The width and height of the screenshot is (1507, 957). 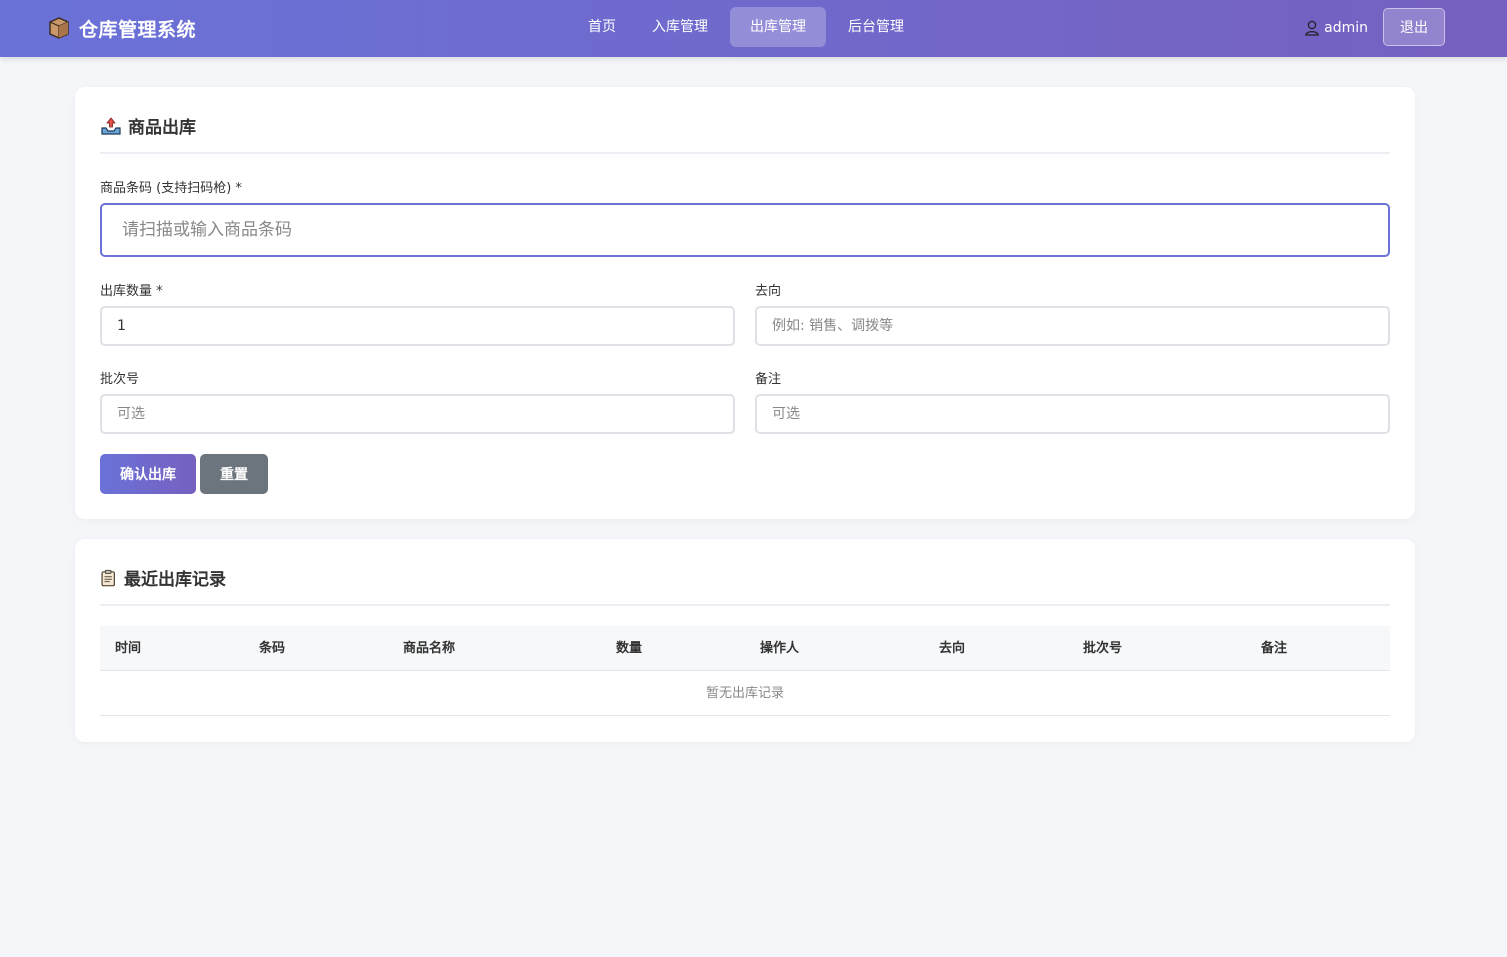 What do you see at coordinates (768, 291) in the screenshot?
I see `destination-label: 去向` at bounding box center [768, 291].